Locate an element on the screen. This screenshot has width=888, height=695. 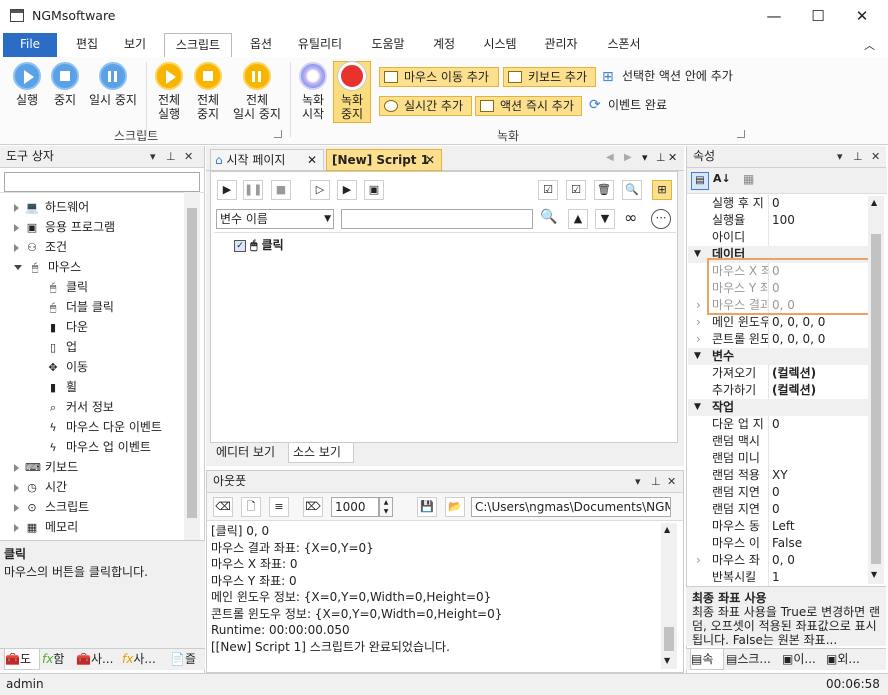
play-icon: ▶ is located at coordinates (227, 190).